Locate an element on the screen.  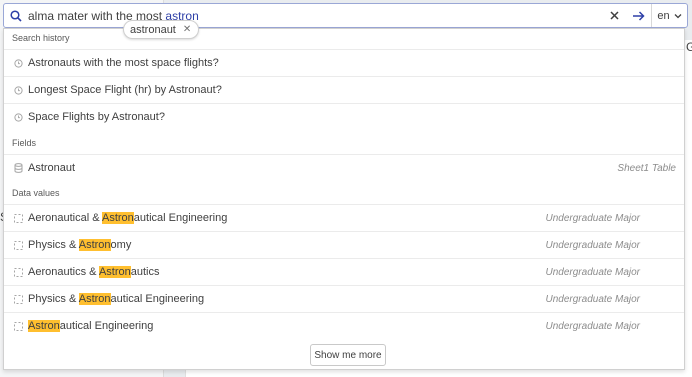
history-item: Longest Space Flight (hr) by Astronaut? is located at coordinates (344, 89).